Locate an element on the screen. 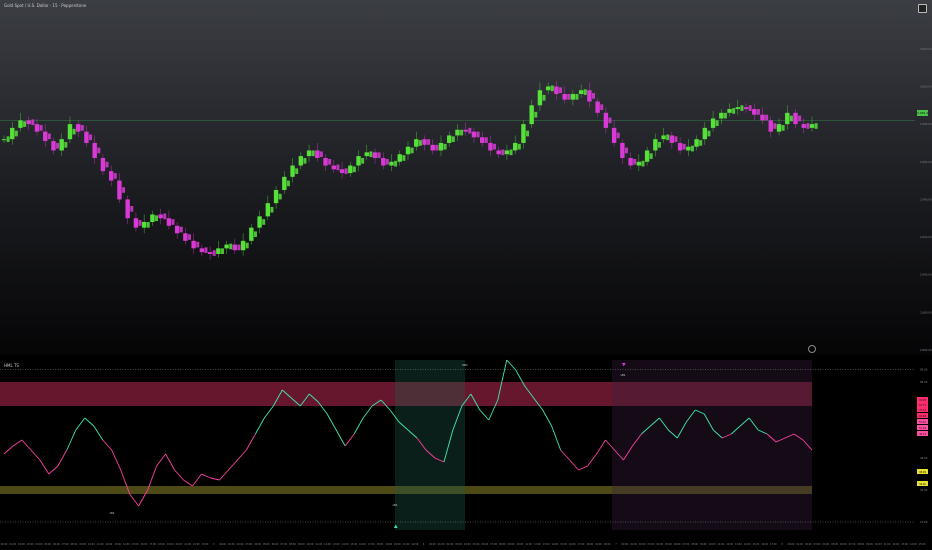 Image resolution: width=932 pixels, height=550 pixels. time-axis-tick: 03:00 is located at coordinates (30, 544).